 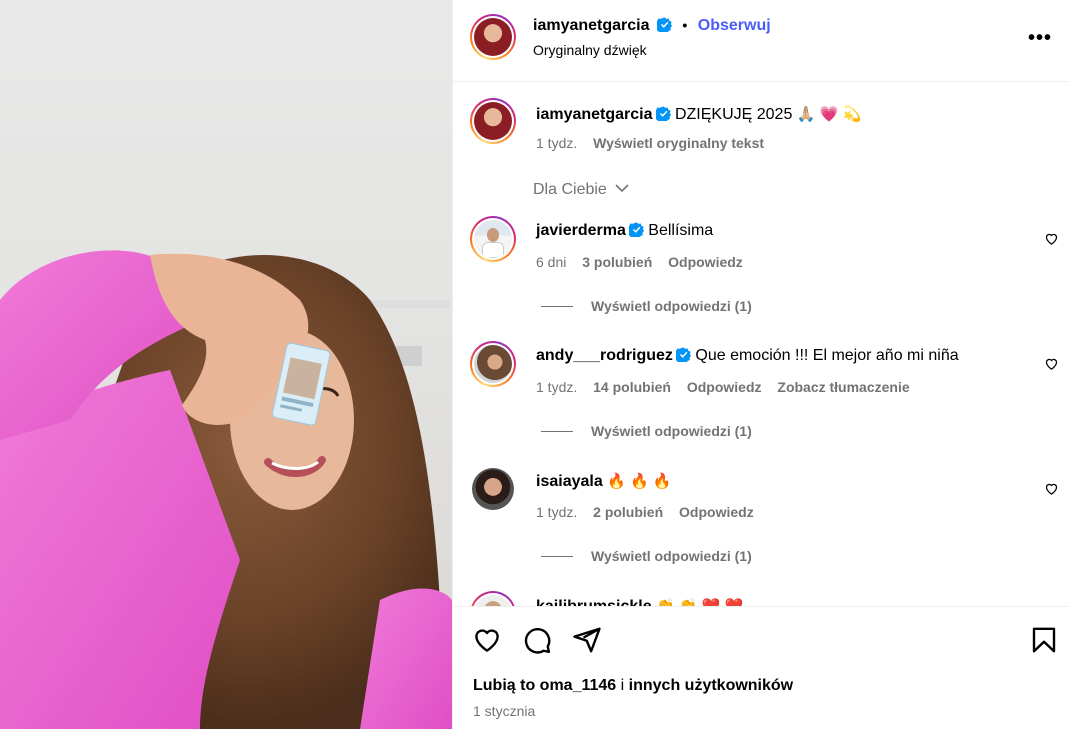 What do you see at coordinates (578, 685) in the screenshot?
I see `likes-user-link: oma_1146` at bounding box center [578, 685].